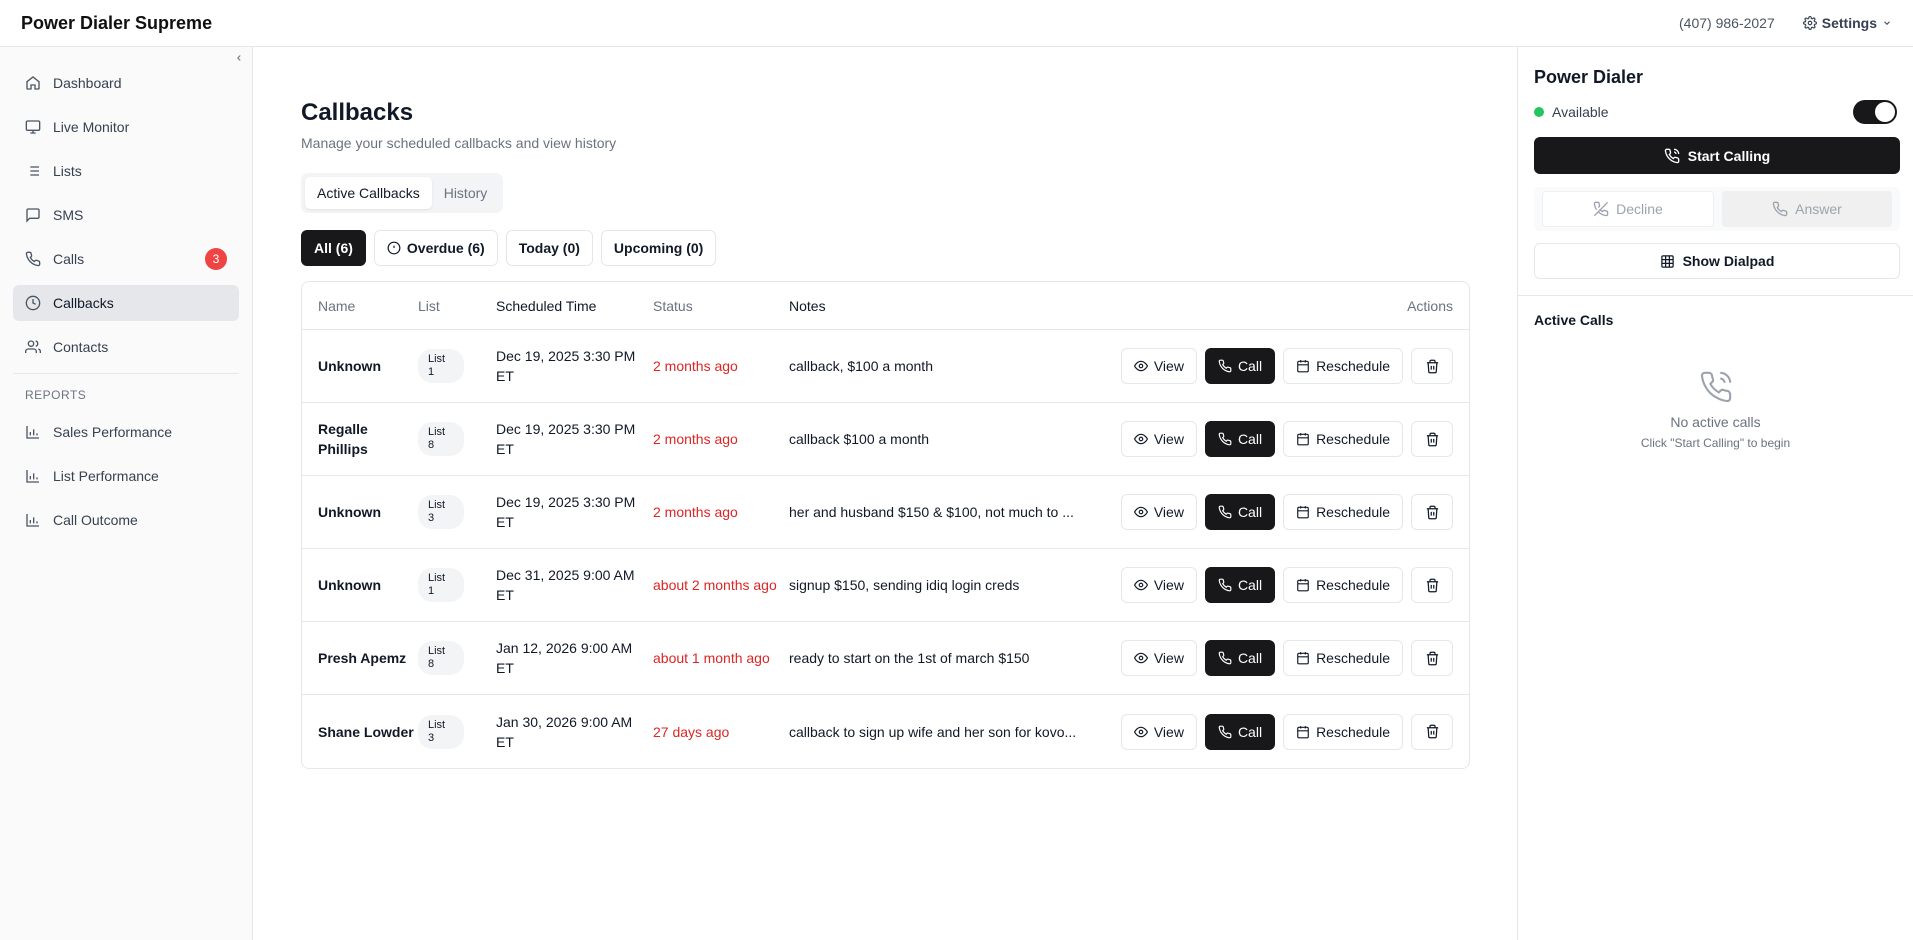 The height and width of the screenshot is (940, 1913). What do you see at coordinates (126, 432) in the screenshot?
I see `sidebar-item-sales-performance: Sales Performance` at bounding box center [126, 432].